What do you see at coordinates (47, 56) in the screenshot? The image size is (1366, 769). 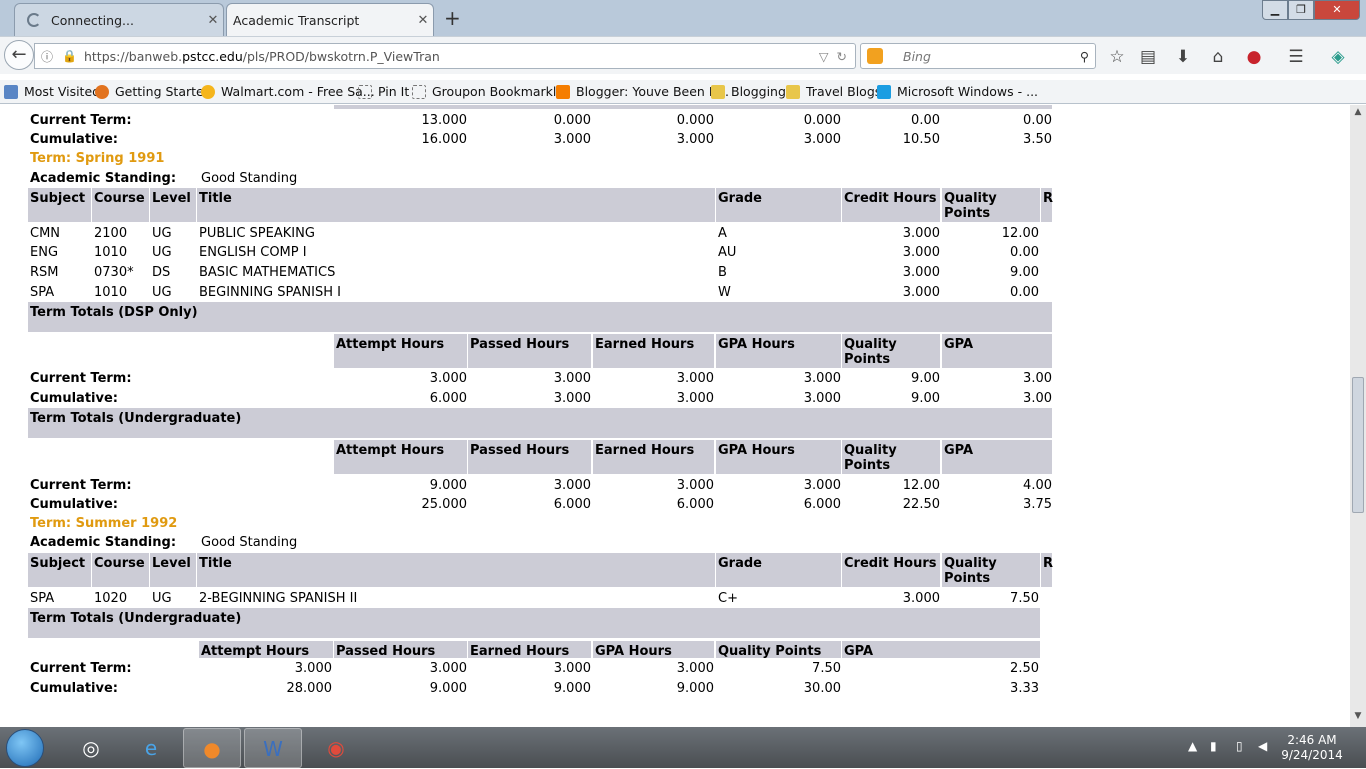 I see `identity-icon: ⓘ` at bounding box center [47, 56].